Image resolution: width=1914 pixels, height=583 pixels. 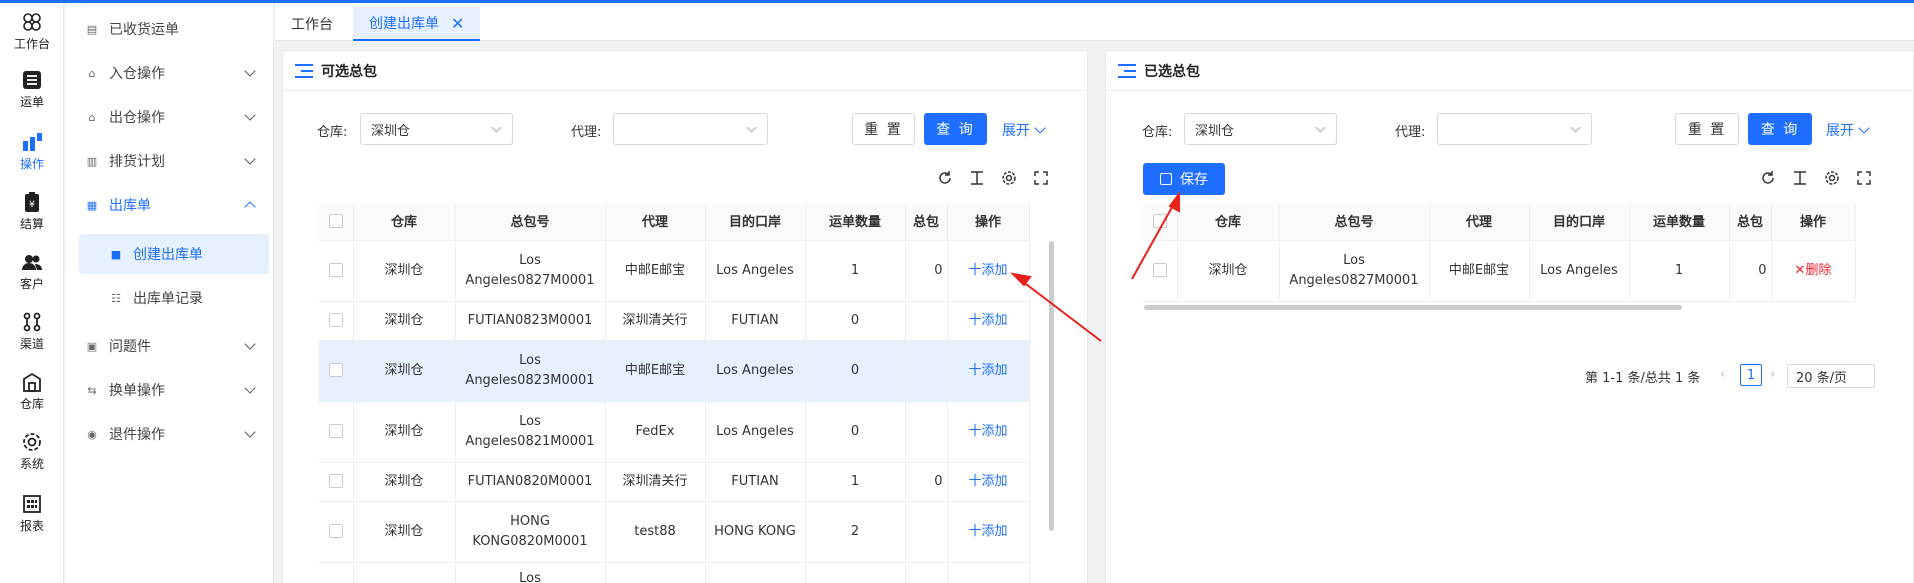 What do you see at coordinates (755, 321) in the screenshot?
I see `cell-port: FUTIAN` at bounding box center [755, 321].